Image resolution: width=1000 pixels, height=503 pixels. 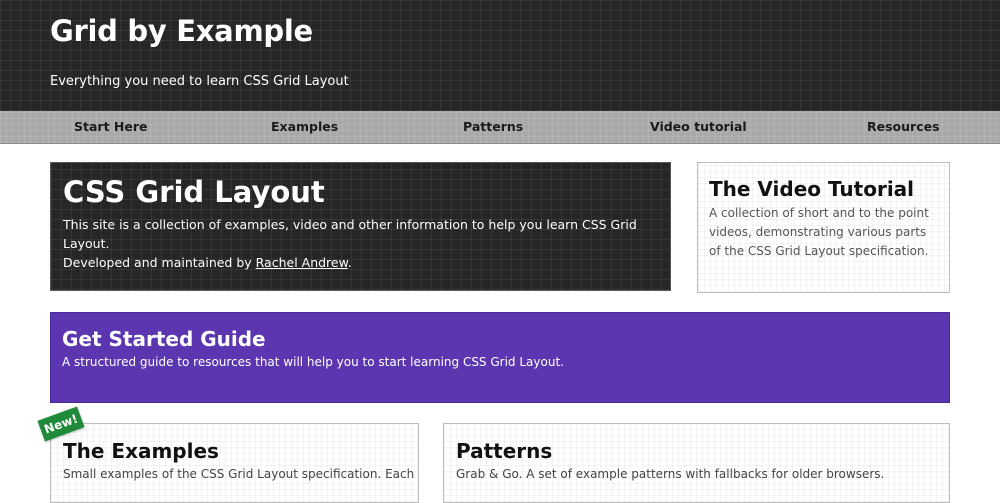 What do you see at coordinates (811, 189) in the screenshot?
I see `video-tutorial-title: The Video Tutorial` at bounding box center [811, 189].